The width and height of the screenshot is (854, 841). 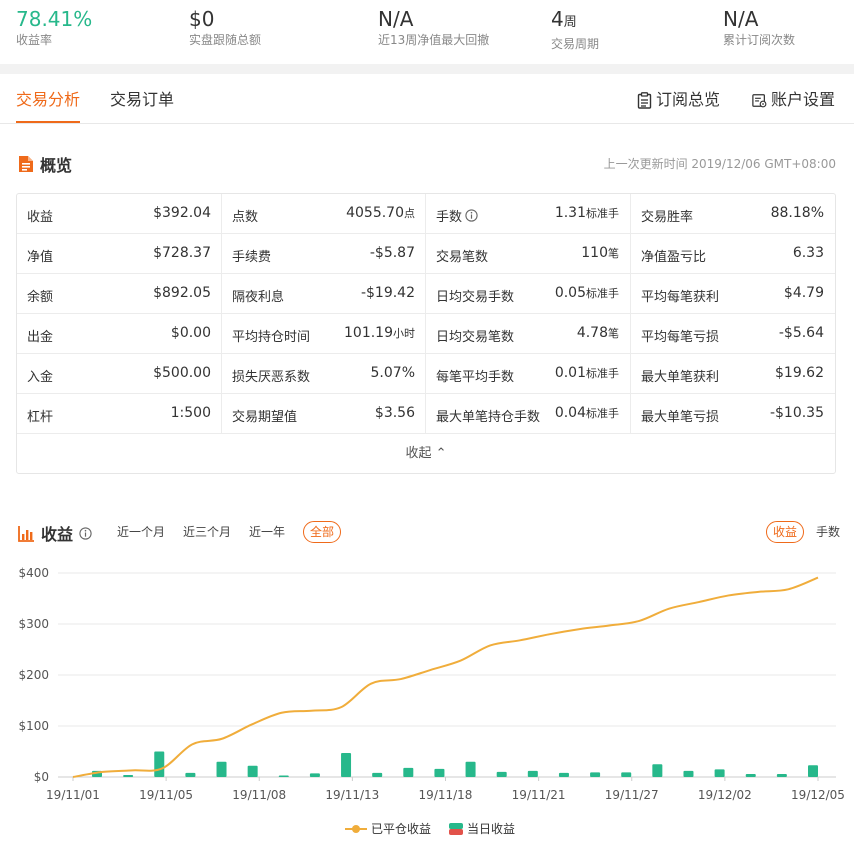 I want to click on metric-cell: 日均交易手数 0.05标准手, so click(x=527, y=294).